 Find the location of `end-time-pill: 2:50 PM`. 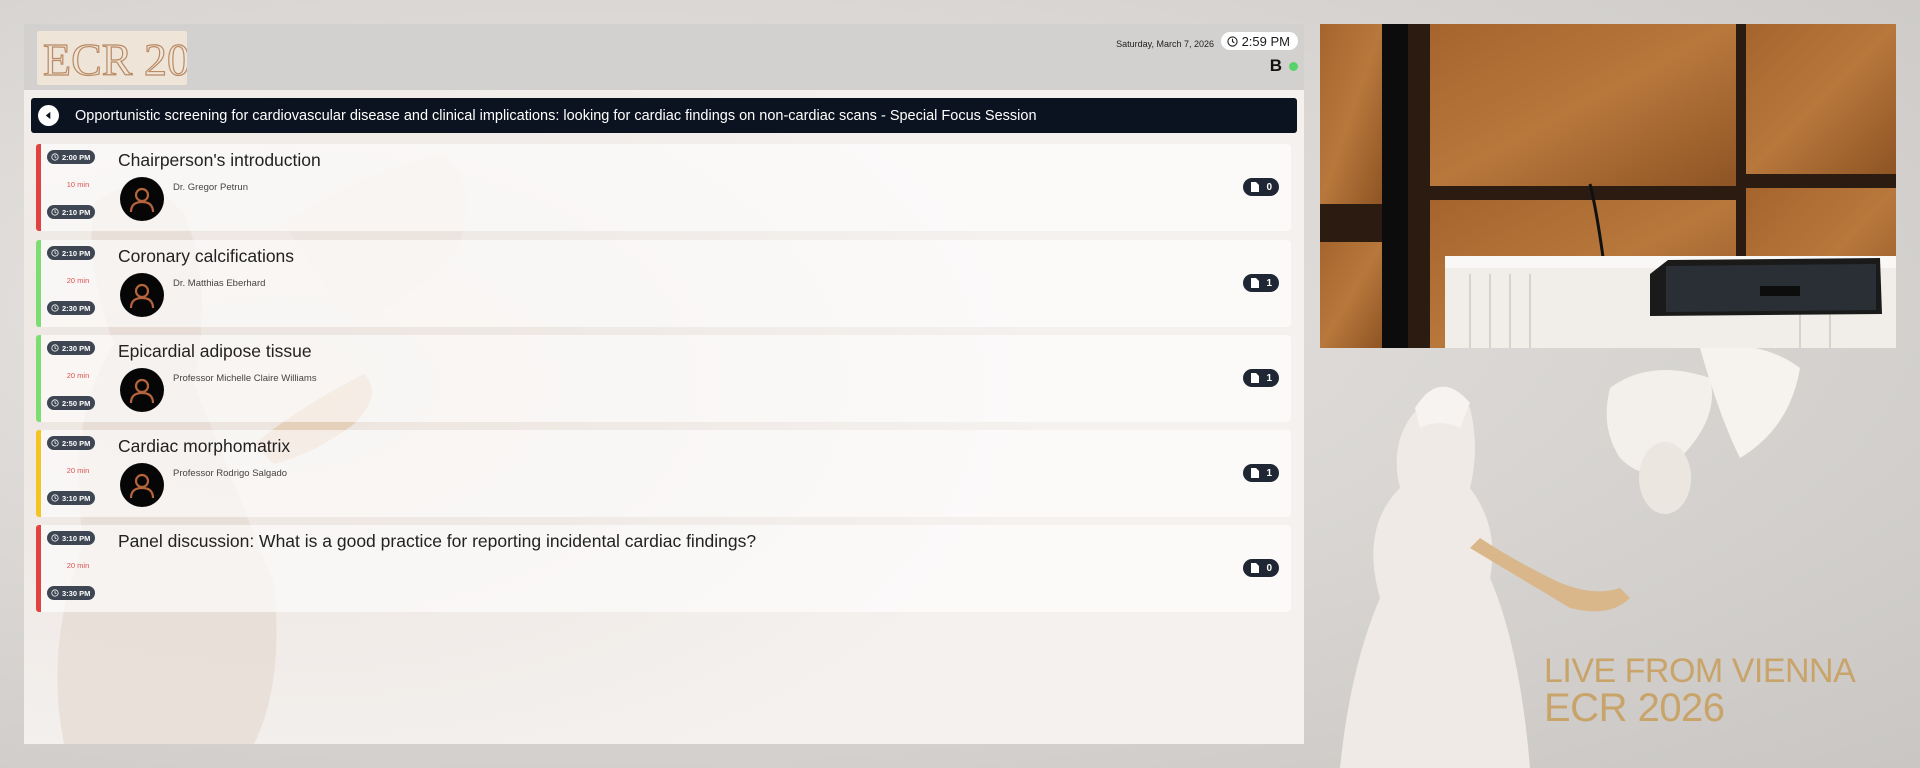

end-time-pill: 2:50 PM is located at coordinates (71, 403).